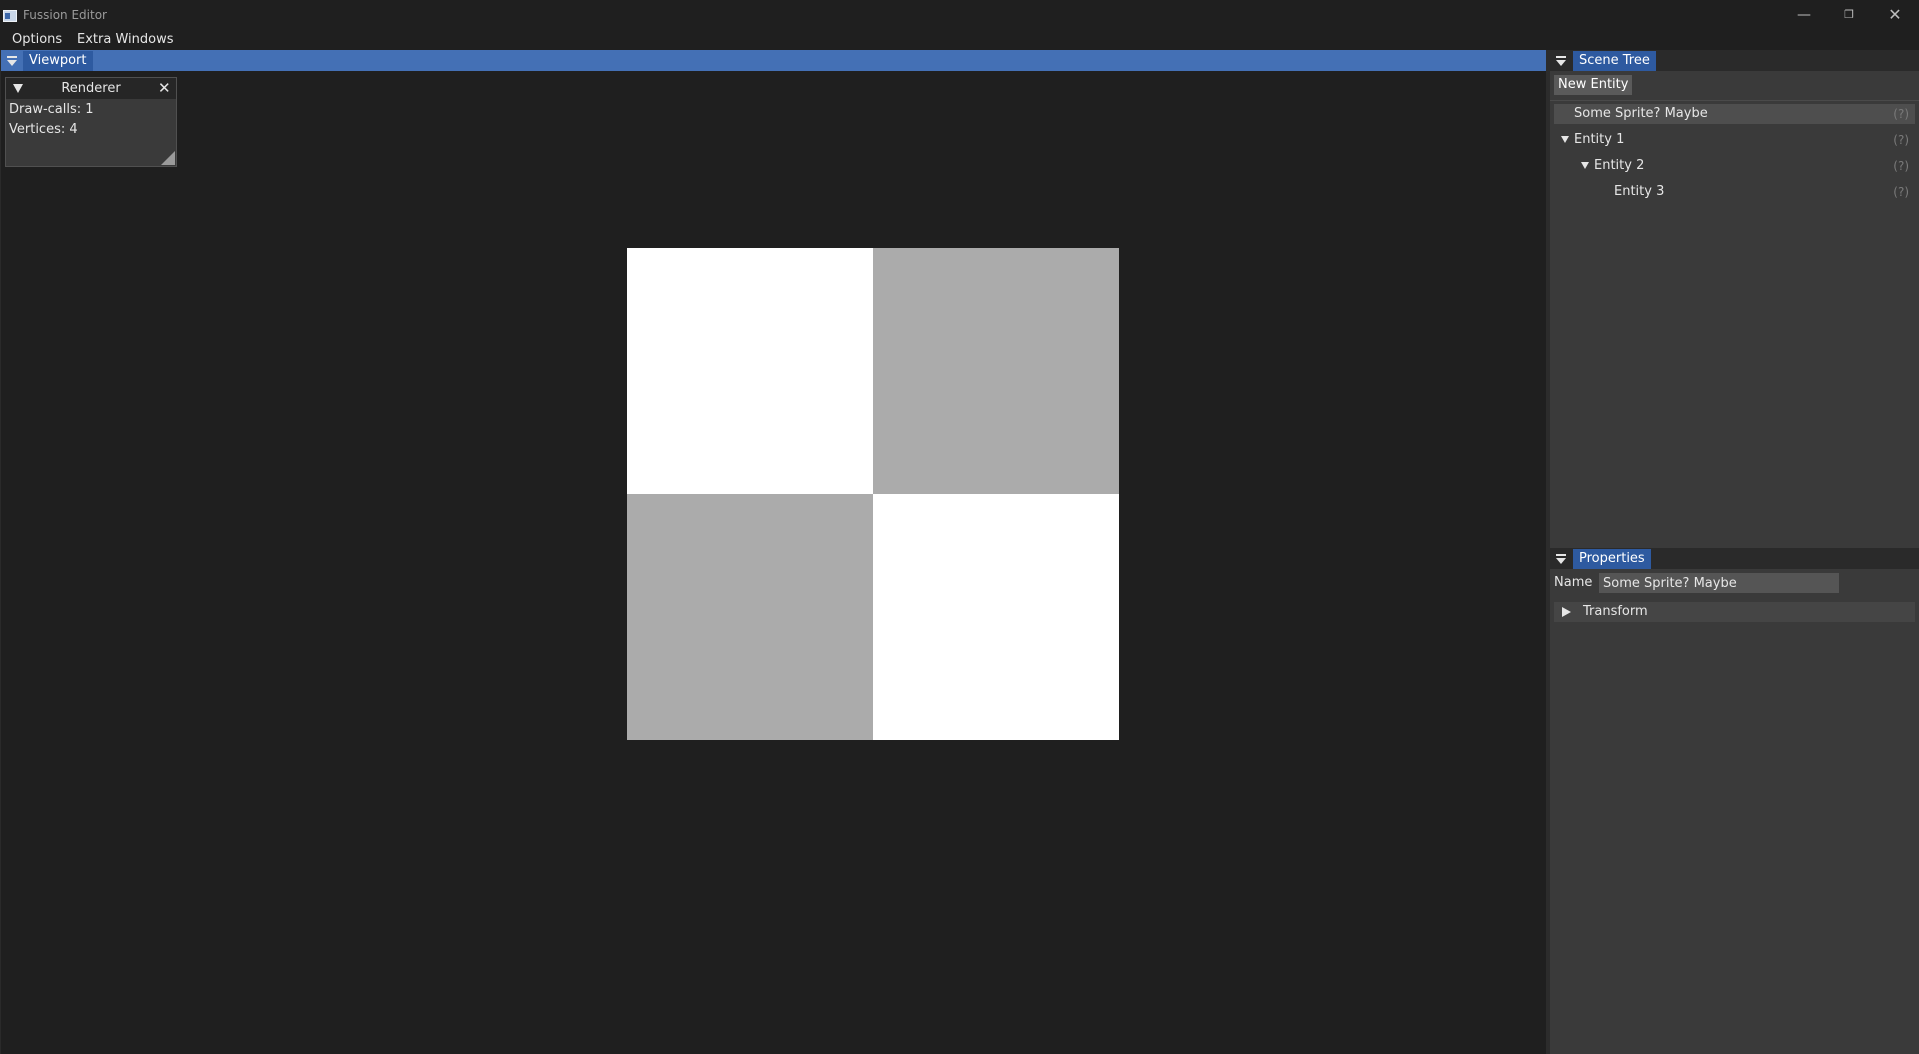 Image resolution: width=1919 pixels, height=1054 pixels. Describe the element at coordinates (1573, 582) in the screenshot. I see `name-label: Name` at that location.